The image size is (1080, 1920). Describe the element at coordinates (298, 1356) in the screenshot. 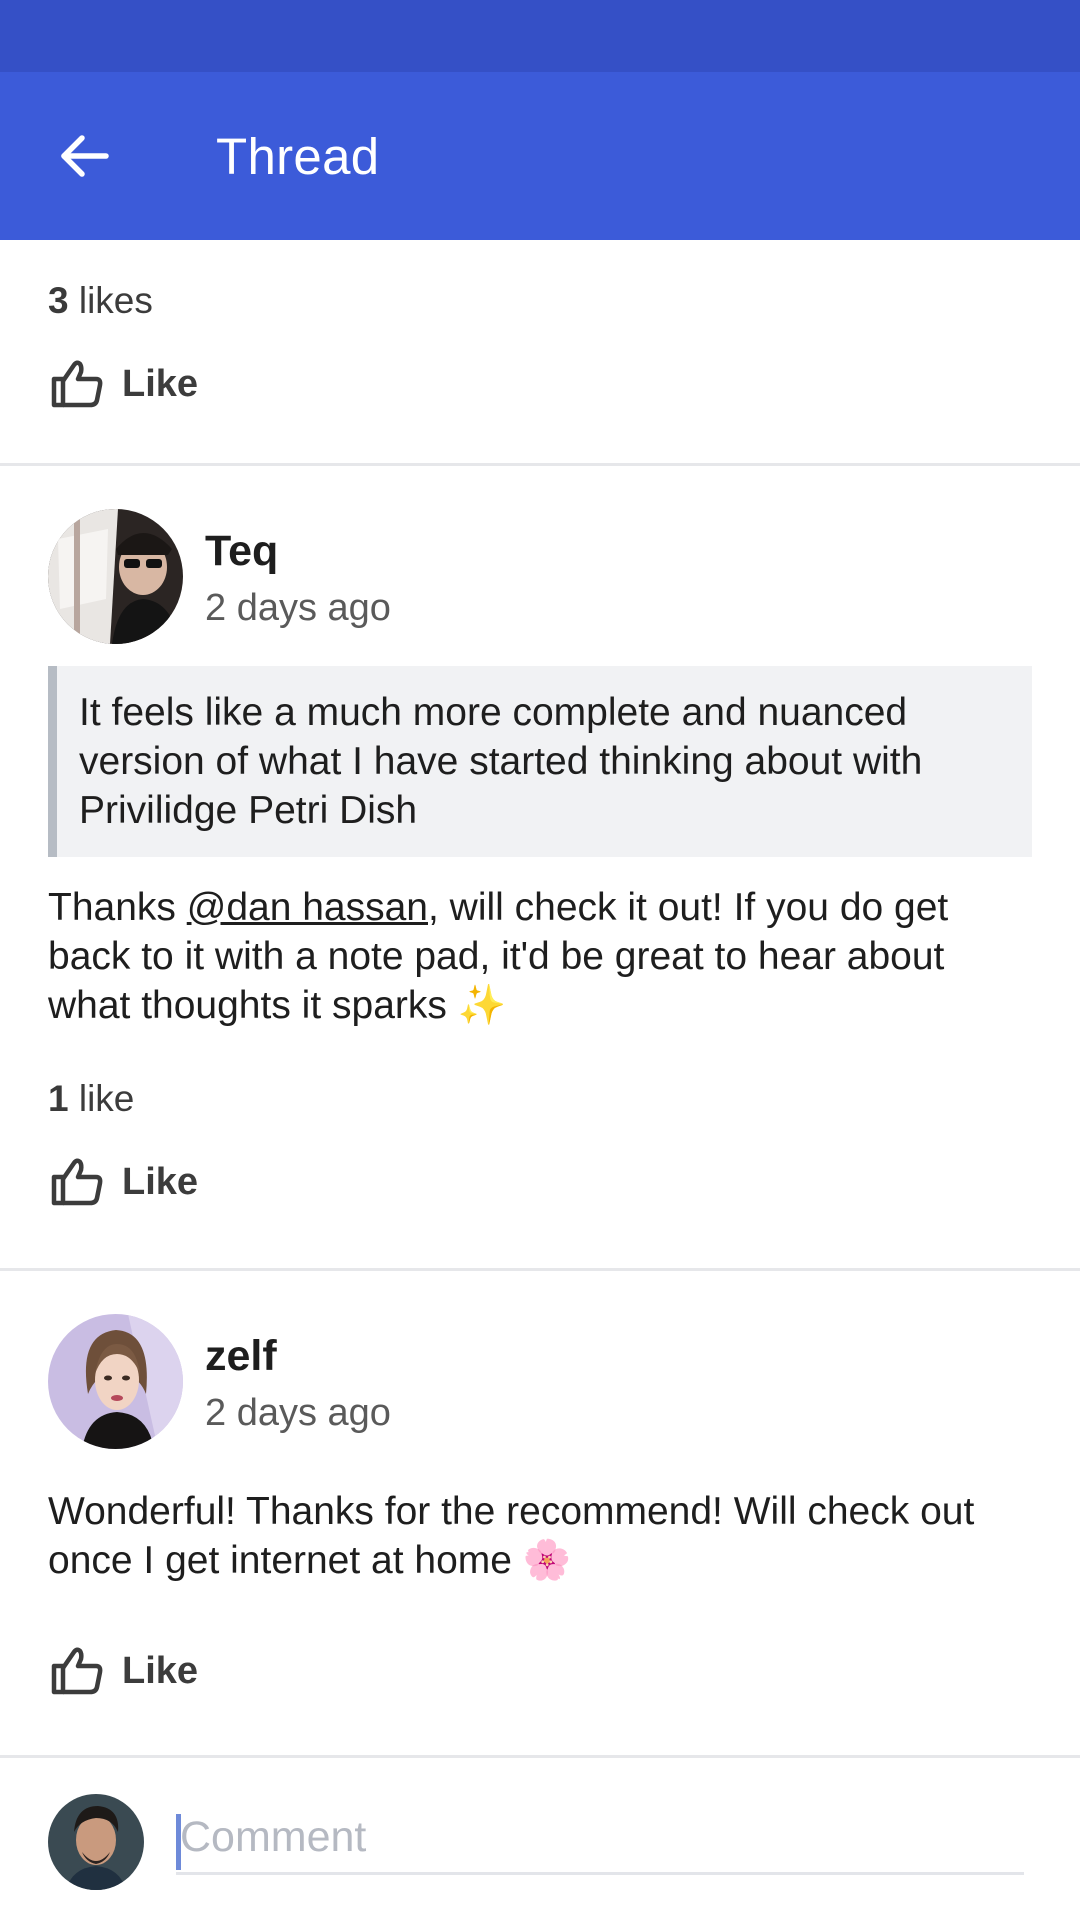

I see `author-name: zelf` at that location.